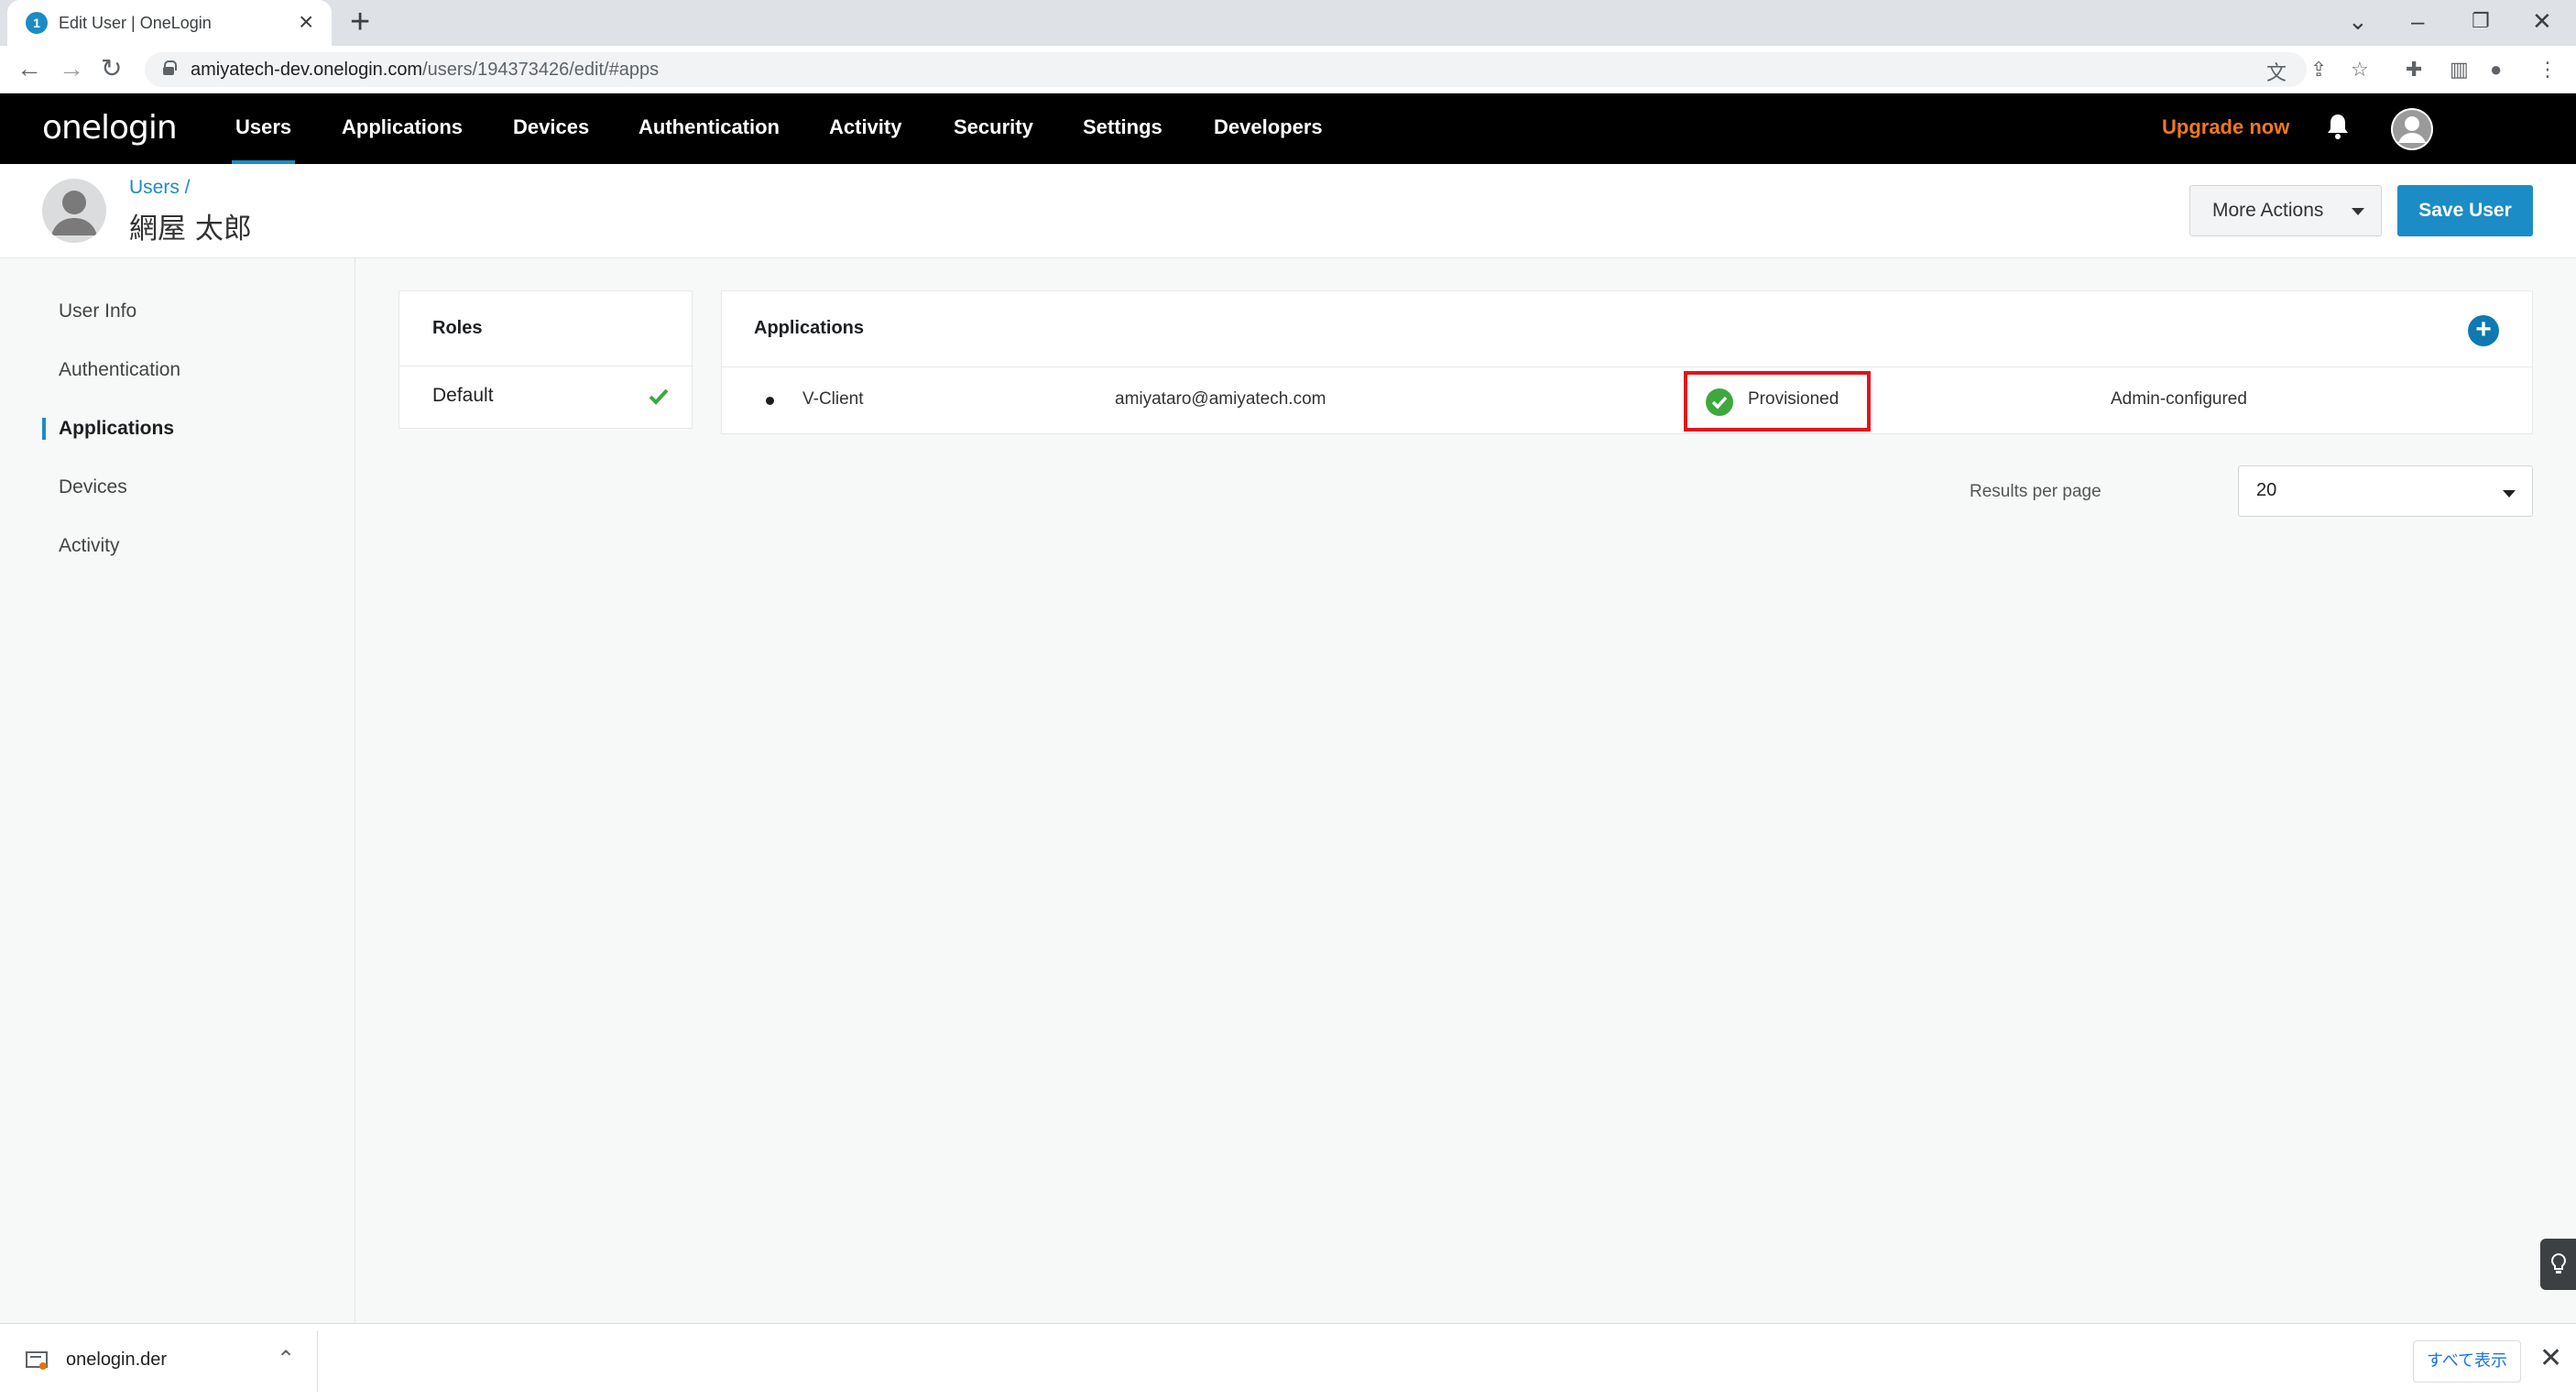 The width and height of the screenshot is (2576, 1399). Describe the element at coordinates (2460, 70) in the screenshot. I see `side-panel-icon: ▥` at that location.